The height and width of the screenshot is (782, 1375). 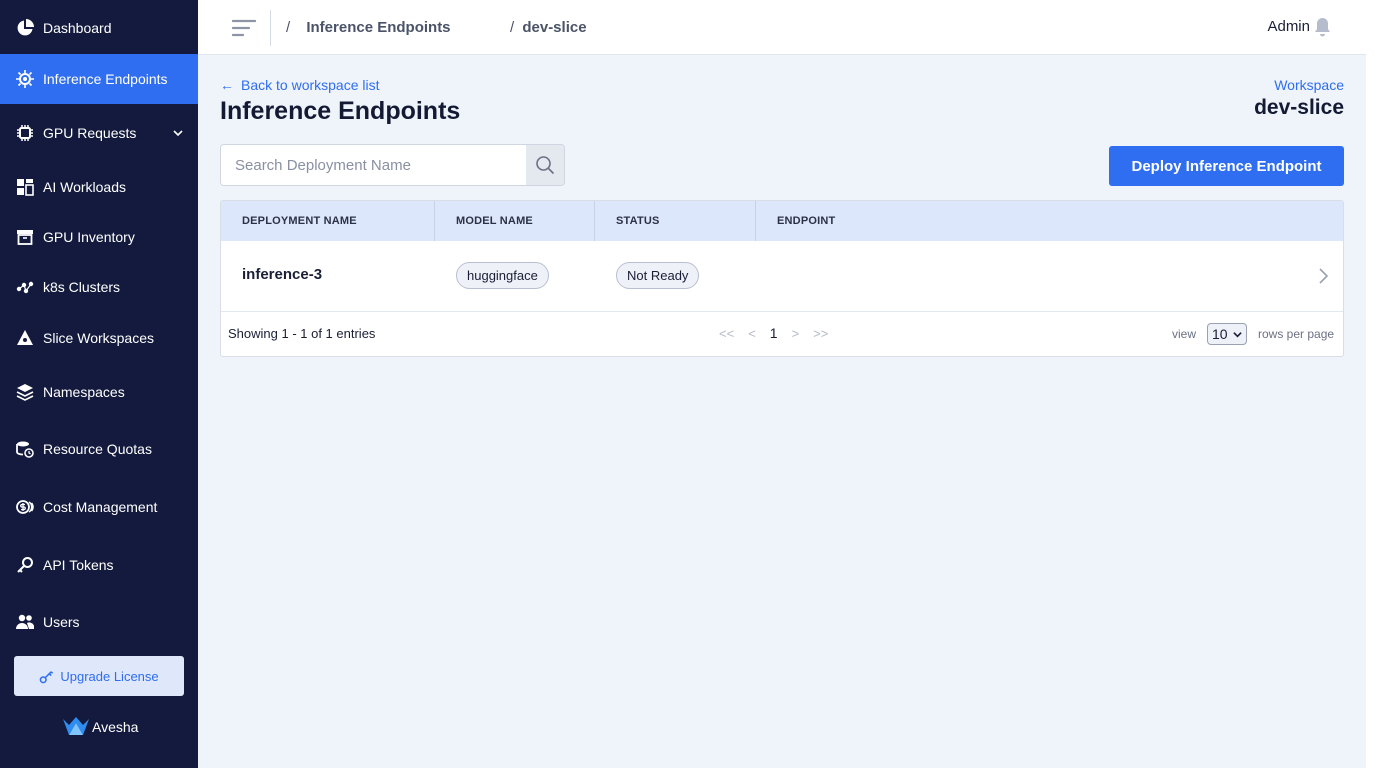 I want to click on breadcrumb-inference-endpoints: / Inference Endpoints, so click(x=368, y=27).